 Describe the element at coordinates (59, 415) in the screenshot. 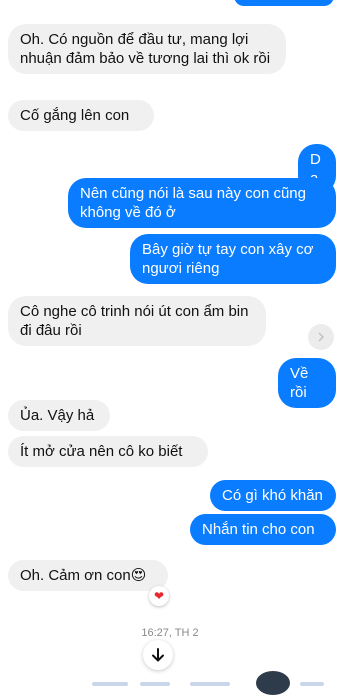

I see `message-incoming: Ủa. Vậy hả` at that location.